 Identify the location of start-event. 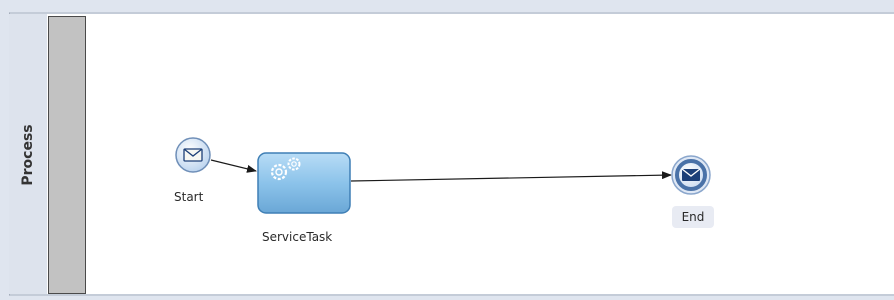
(193, 155).